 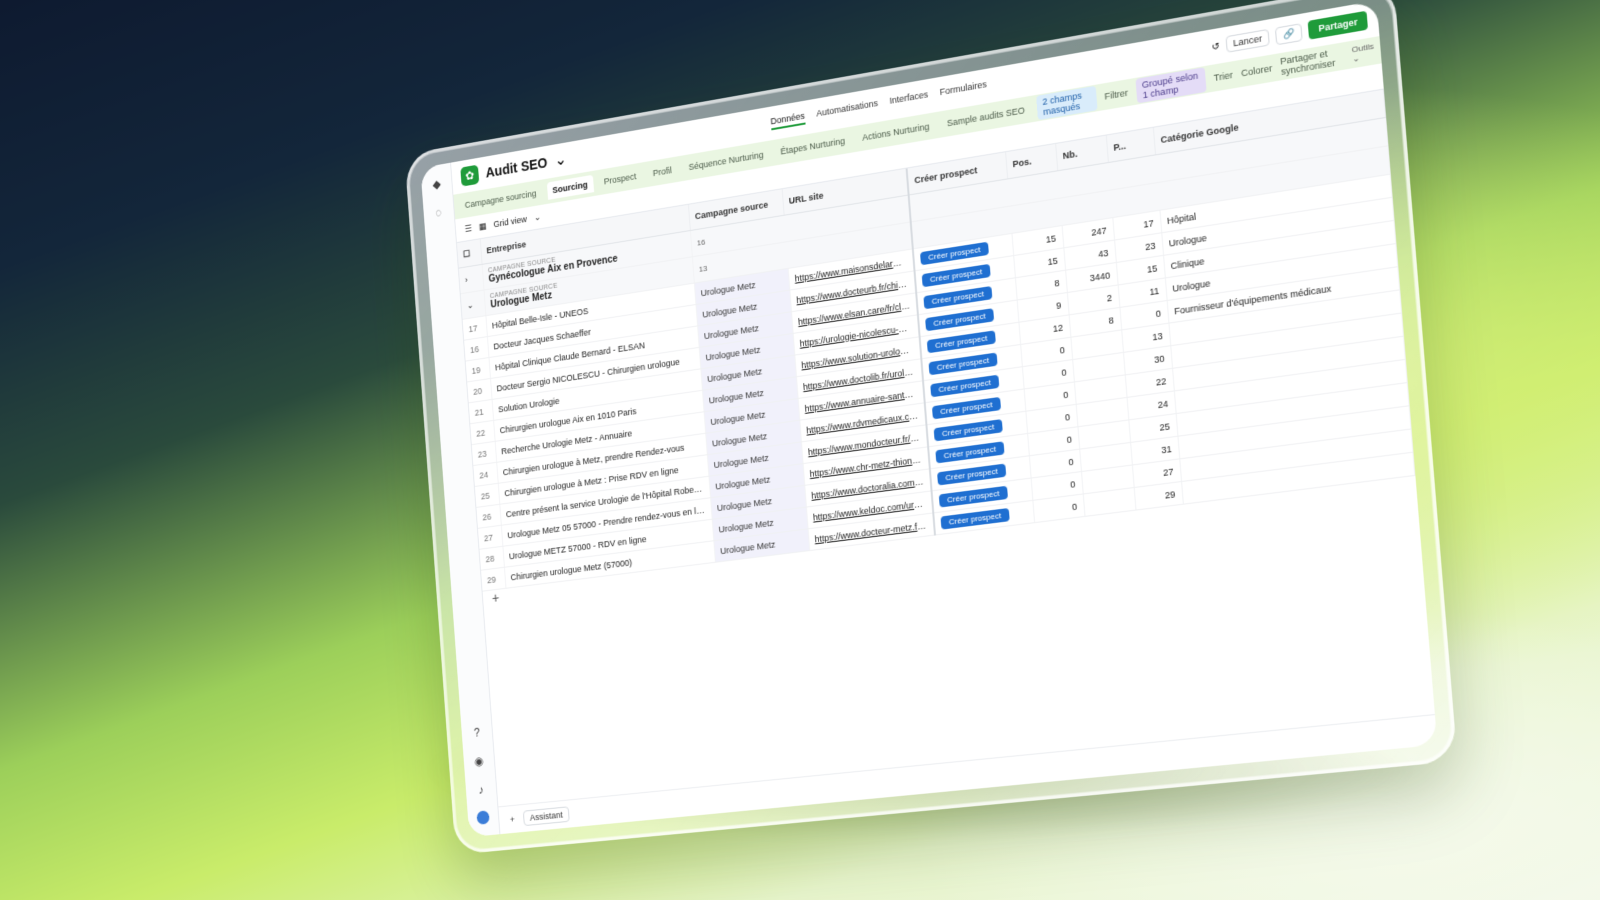 I want to click on add-button: +, so click(x=512, y=819).